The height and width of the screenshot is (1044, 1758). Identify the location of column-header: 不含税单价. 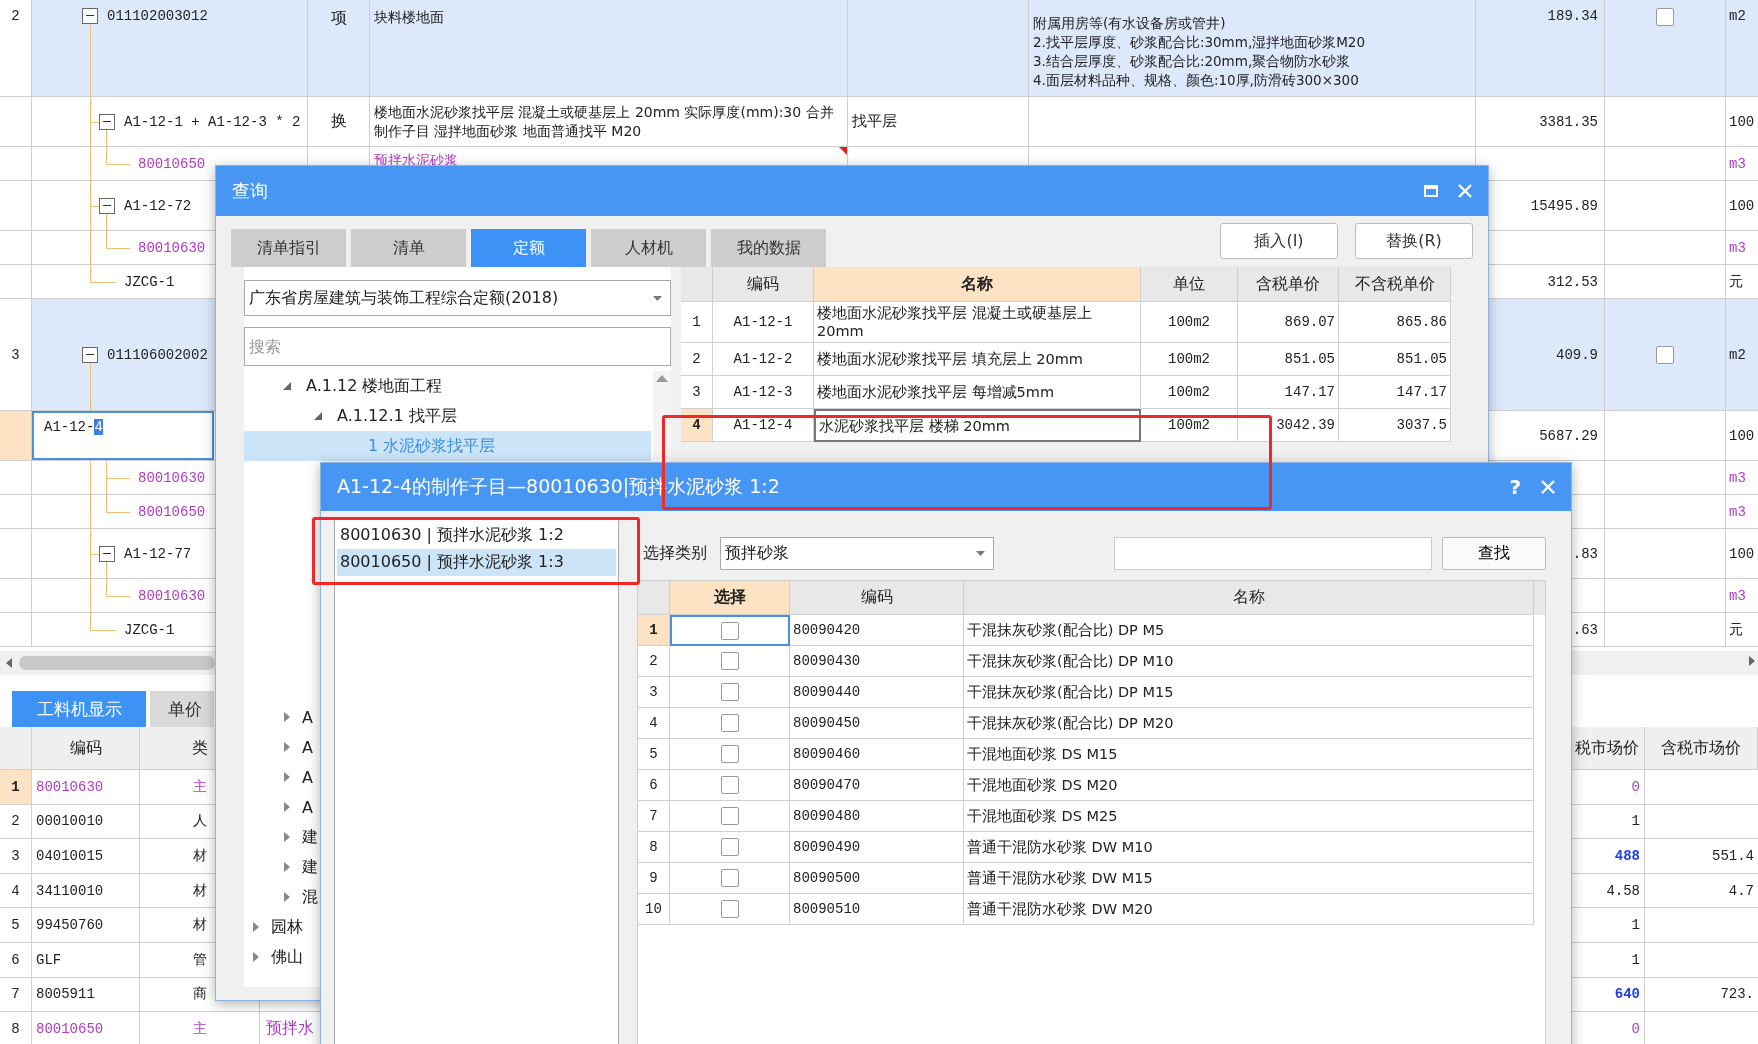
(1395, 284).